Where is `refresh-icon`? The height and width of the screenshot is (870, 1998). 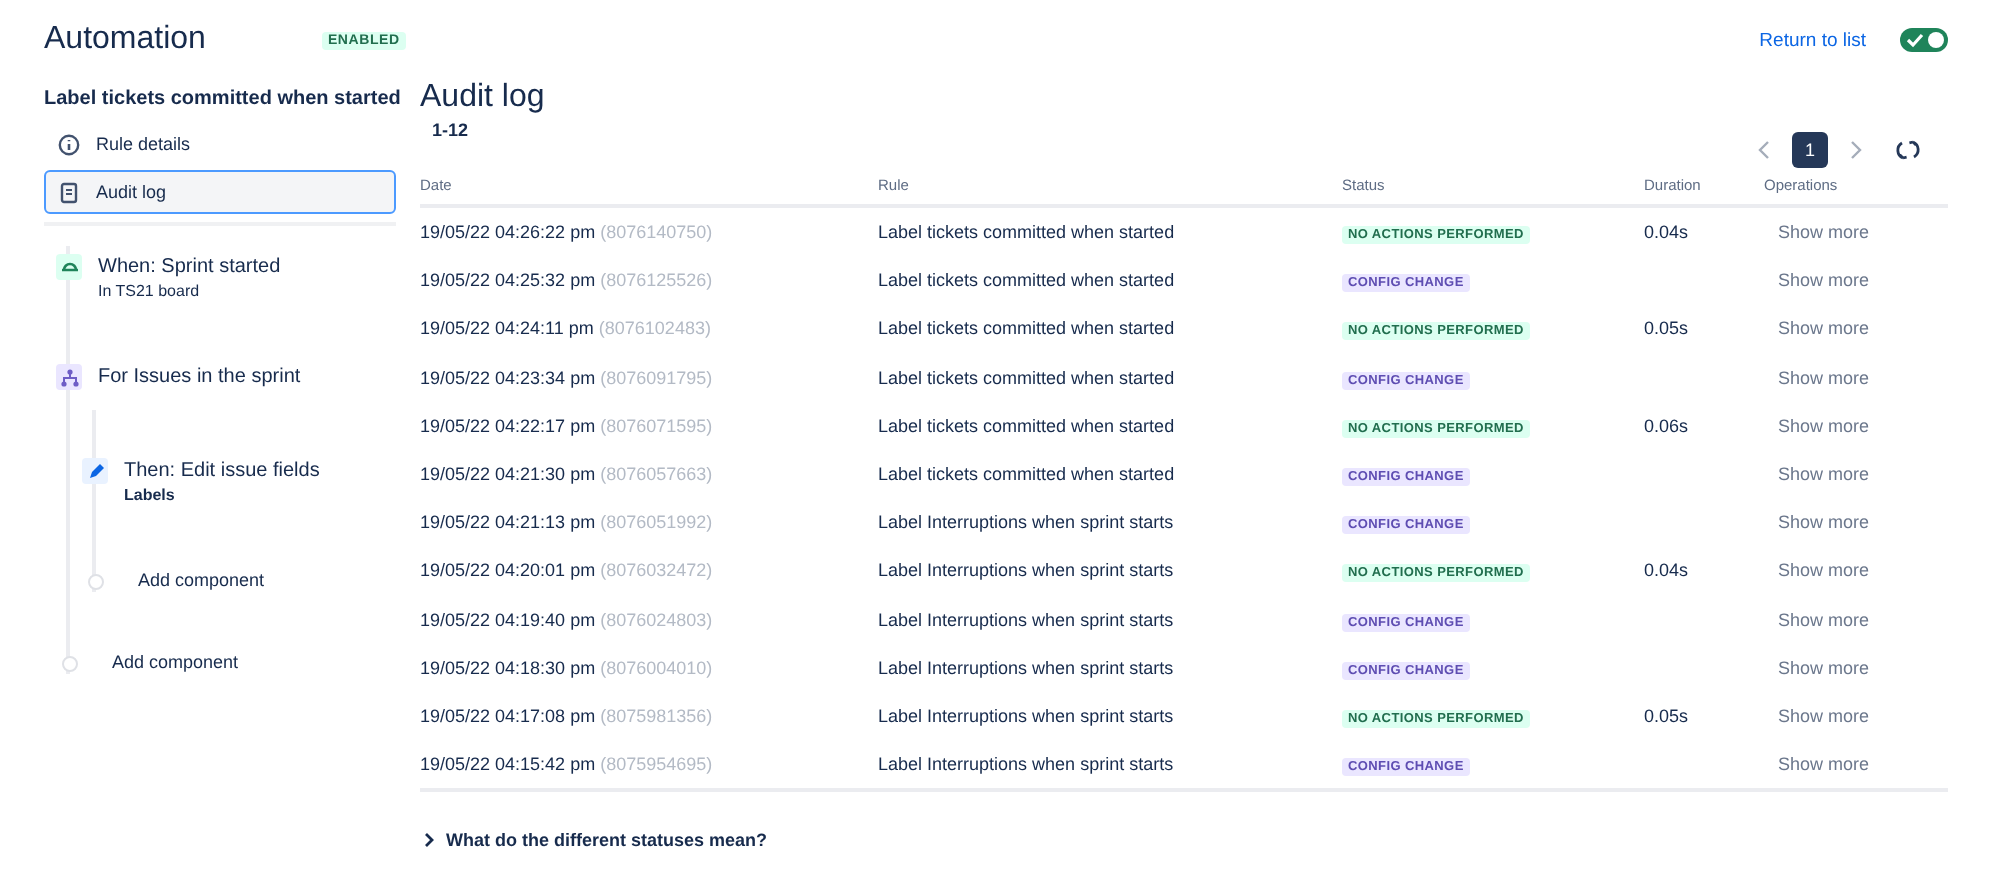
refresh-icon is located at coordinates (1908, 150).